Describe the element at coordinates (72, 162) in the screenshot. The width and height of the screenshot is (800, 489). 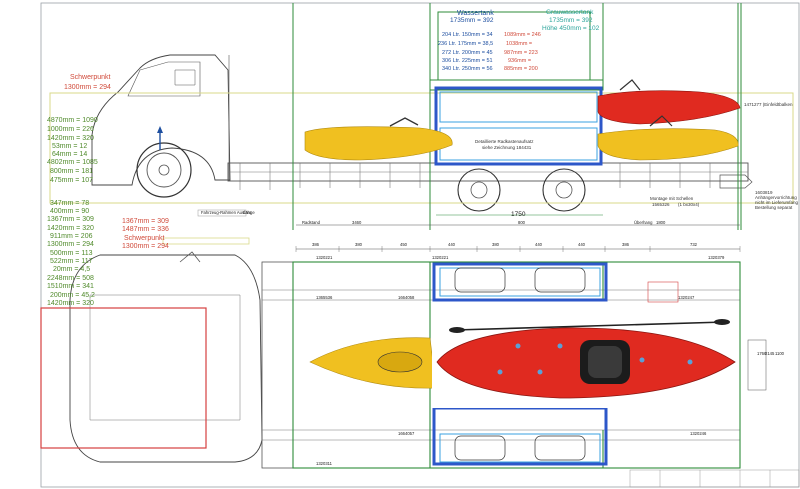
I see `weight-row: 4802mm = 1085` at that location.